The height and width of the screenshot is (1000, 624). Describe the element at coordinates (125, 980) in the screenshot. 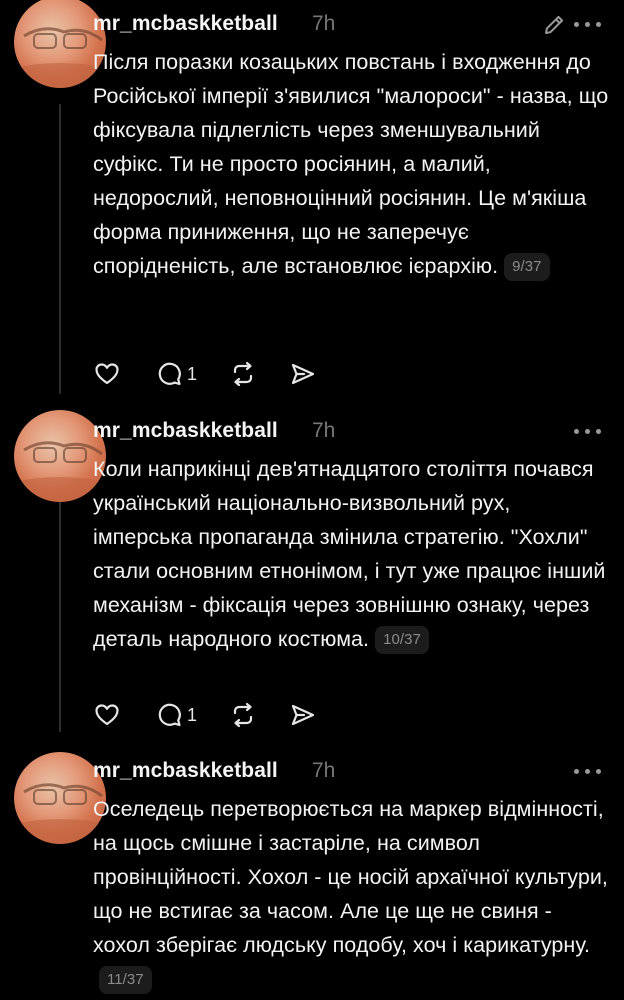

I see `thread-counter: 11/37` at that location.